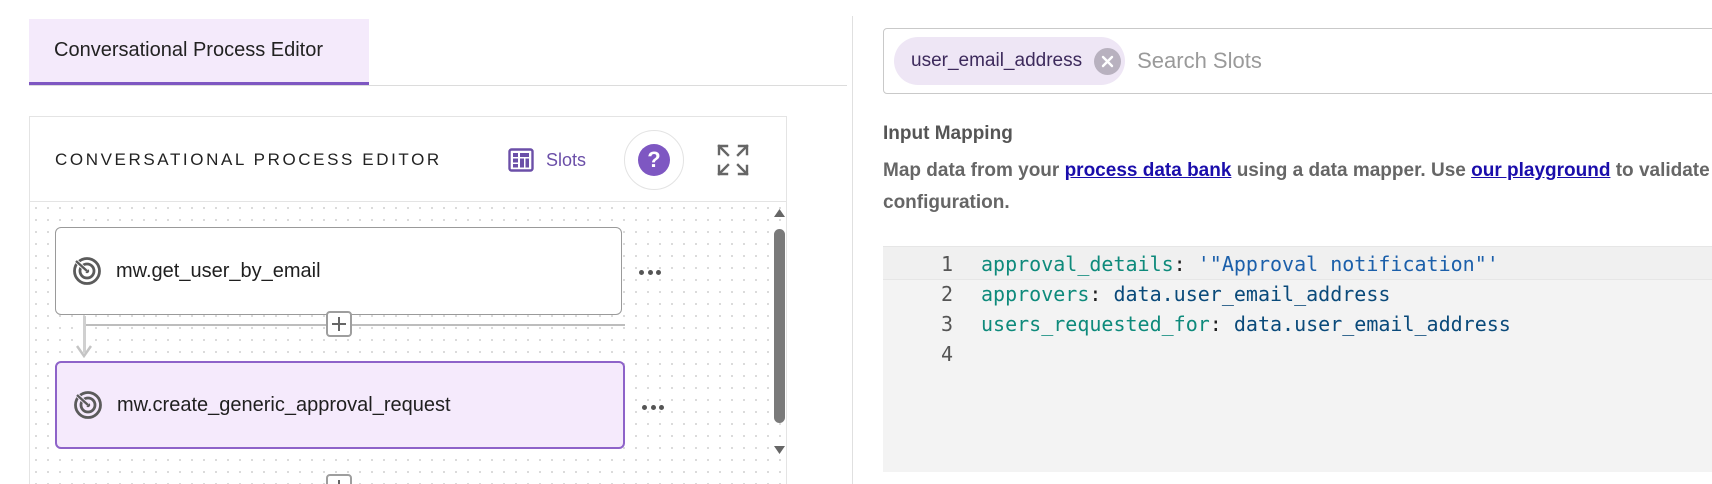 The width and height of the screenshot is (1712, 484). What do you see at coordinates (1148, 170) in the screenshot?
I see `process-data-bank-link: process data bank` at bounding box center [1148, 170].